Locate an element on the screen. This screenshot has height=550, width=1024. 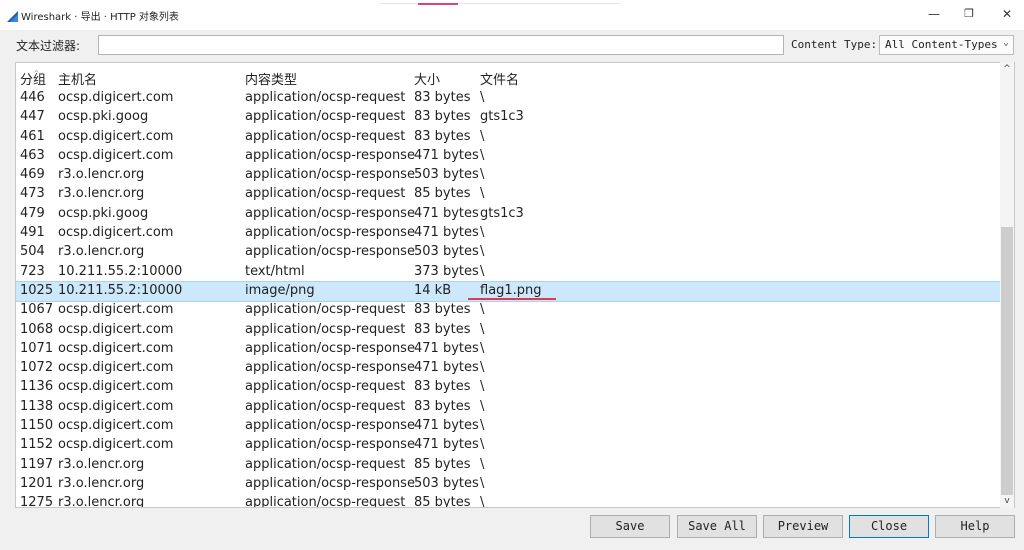
column-header-size: 大小 is located at coordinates (427, 78).